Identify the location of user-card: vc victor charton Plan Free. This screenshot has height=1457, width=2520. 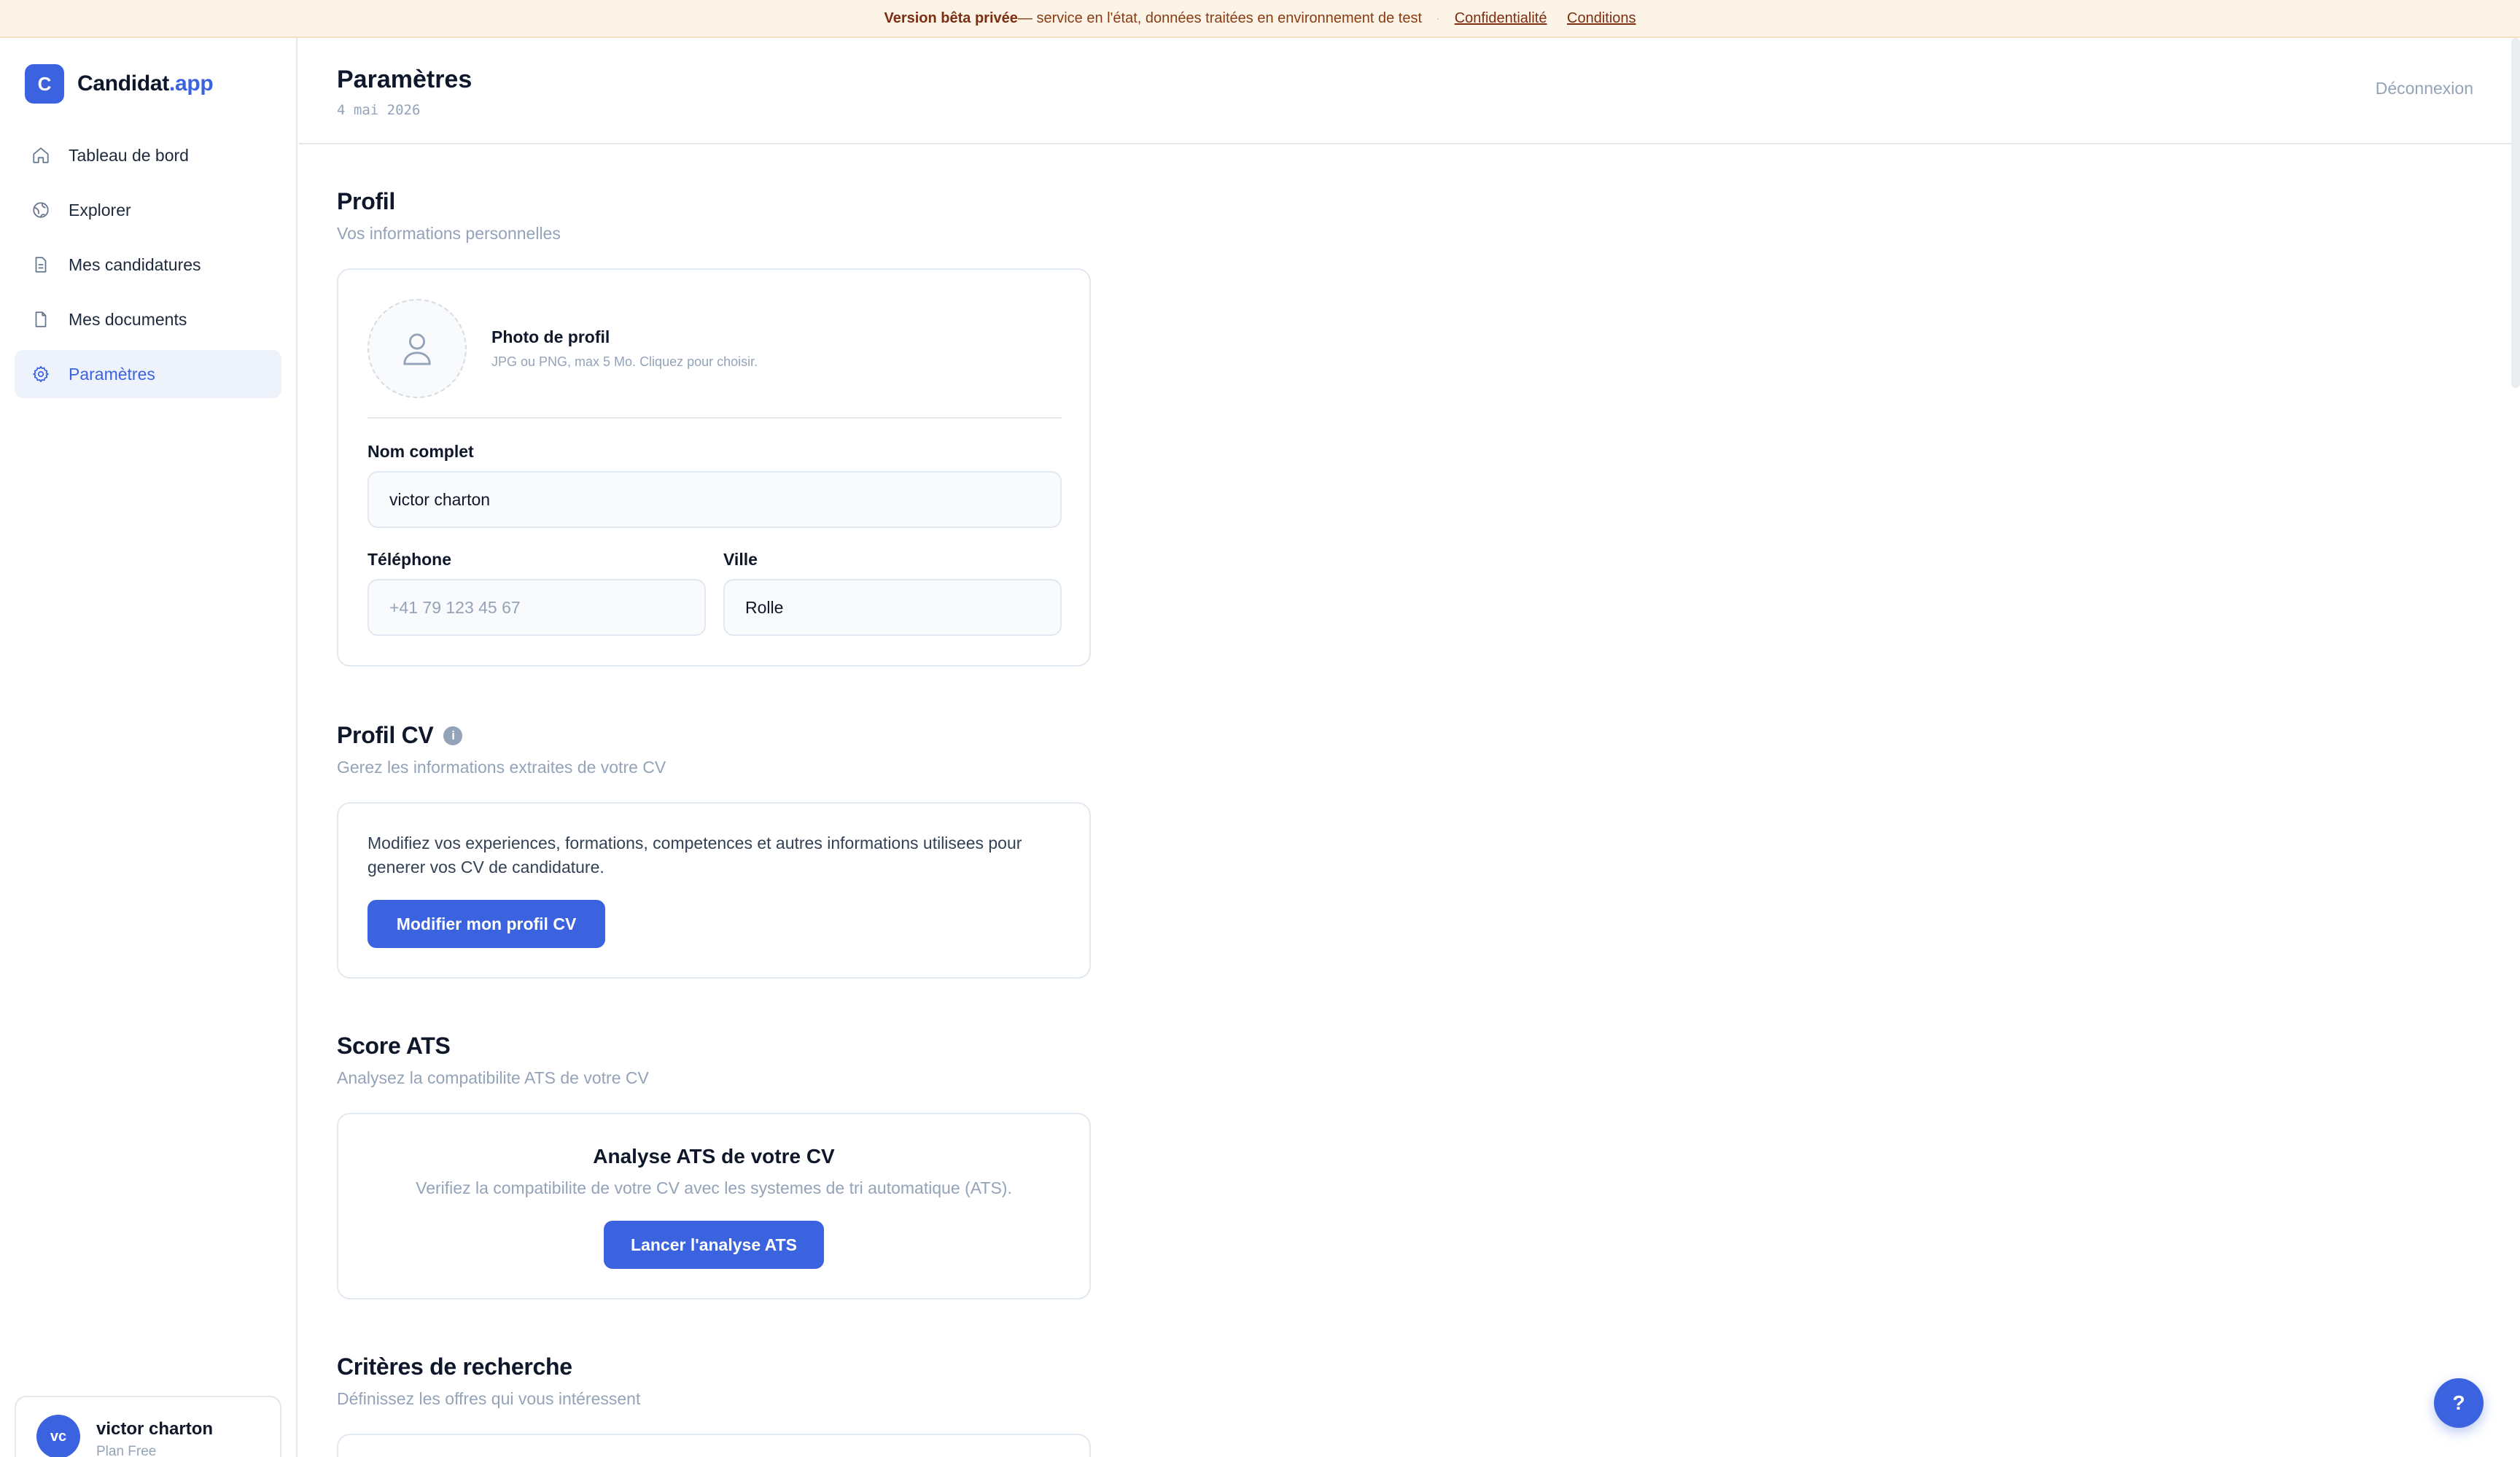
(148, 1427).